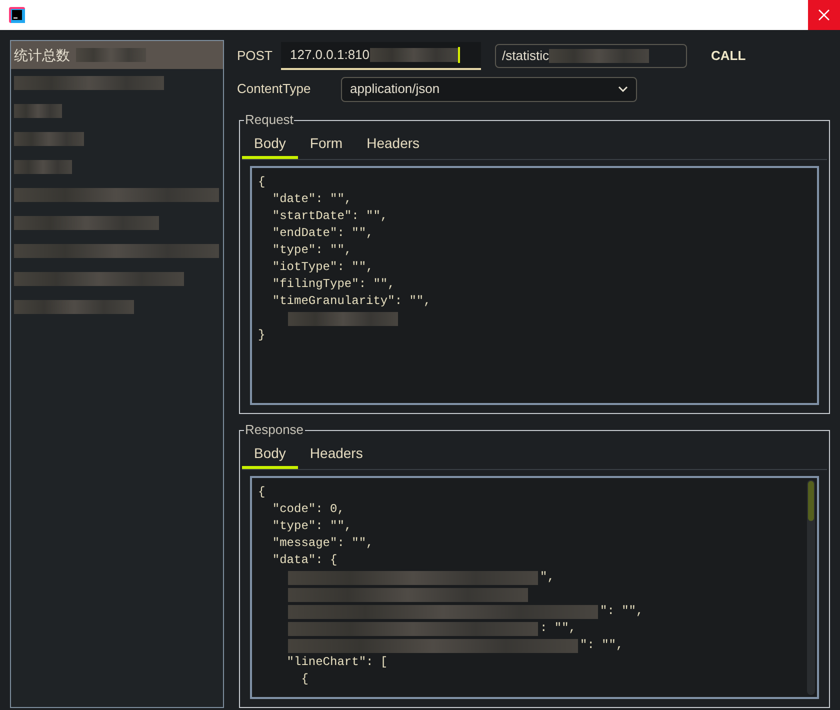  Describe the element at coordinates (322, 543) in the screenshot. I see `code-line: "message": "",` at that location.